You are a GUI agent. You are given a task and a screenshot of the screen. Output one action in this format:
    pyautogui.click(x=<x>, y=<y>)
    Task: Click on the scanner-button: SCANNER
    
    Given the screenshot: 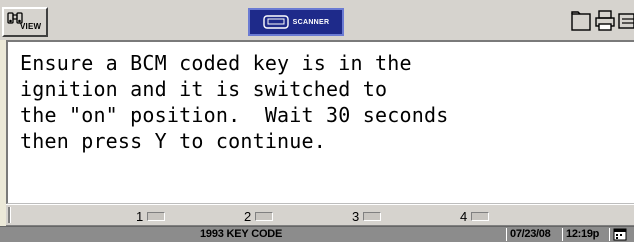 What is the action you would take?
    pyautogui.click(x=296, y=22)
    